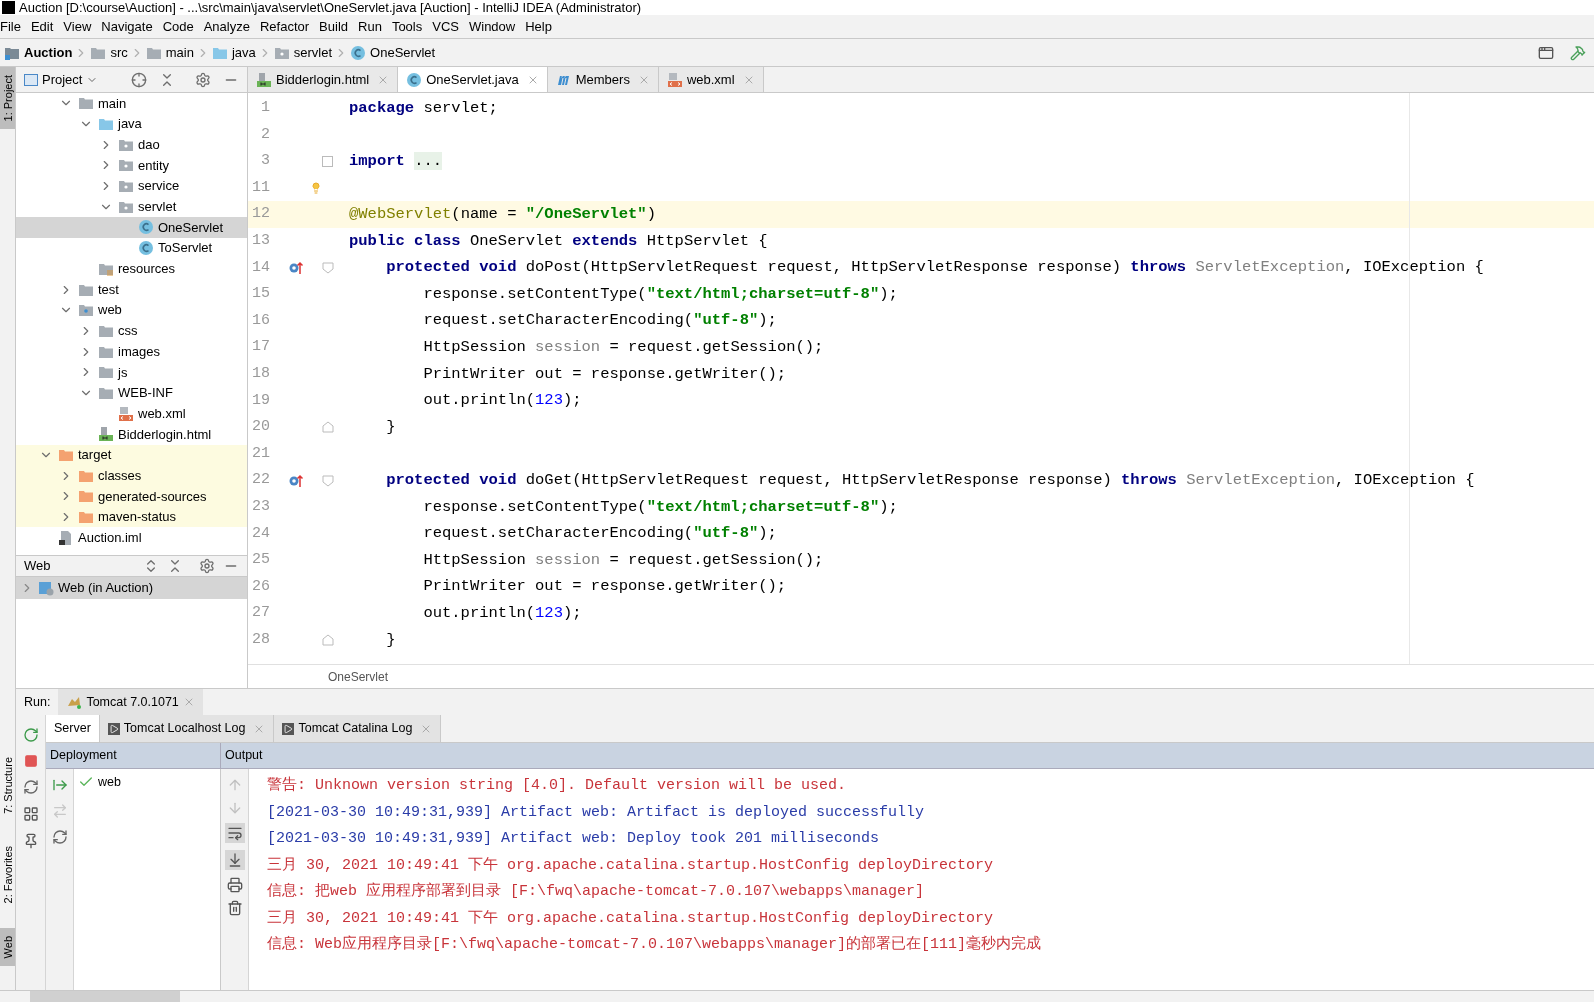 Image resolution: width=1594 pixels, height=1002 pixels. I want to click on code-line: }, so click(390, 640).